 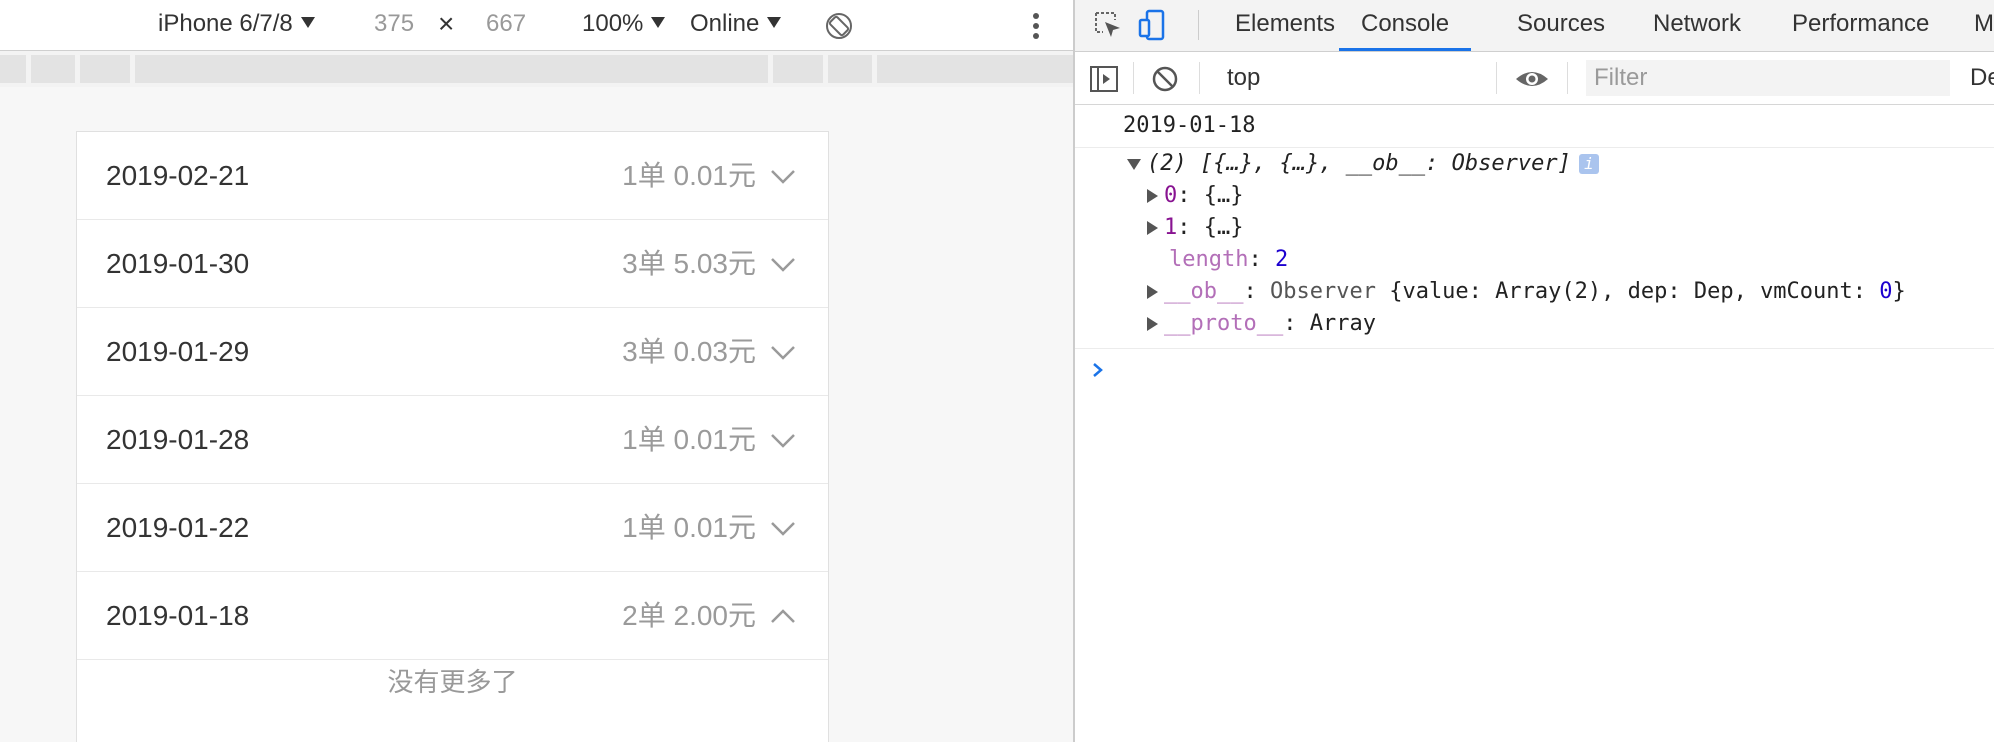 What do you see at coordinates (225, 23) in the screenshot?
I see `device-name-label: iPhone 6/7/8` at bounding box center [225, 23].